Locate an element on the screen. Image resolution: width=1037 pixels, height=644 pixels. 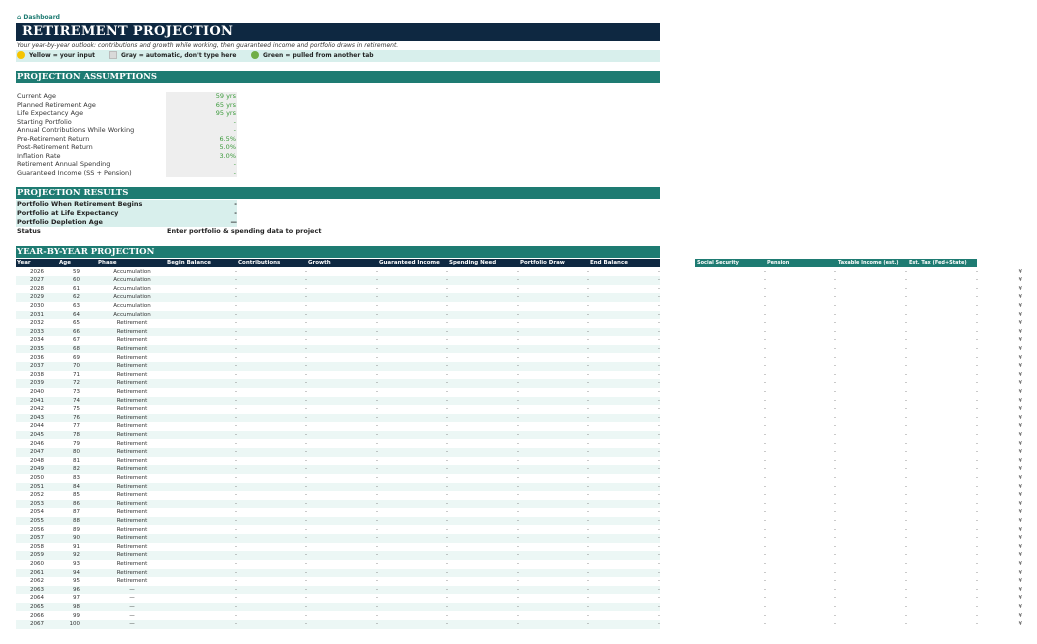
assumption-row: Retirement Annual Spending - is located at coordinates (127, 164).